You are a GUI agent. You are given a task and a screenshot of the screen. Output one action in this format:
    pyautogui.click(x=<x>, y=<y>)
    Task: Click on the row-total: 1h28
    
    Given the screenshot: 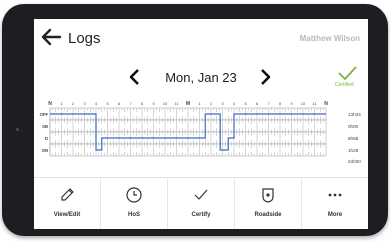 What is the action you would take?
    pyautogui.click(x=353, y=150)
    